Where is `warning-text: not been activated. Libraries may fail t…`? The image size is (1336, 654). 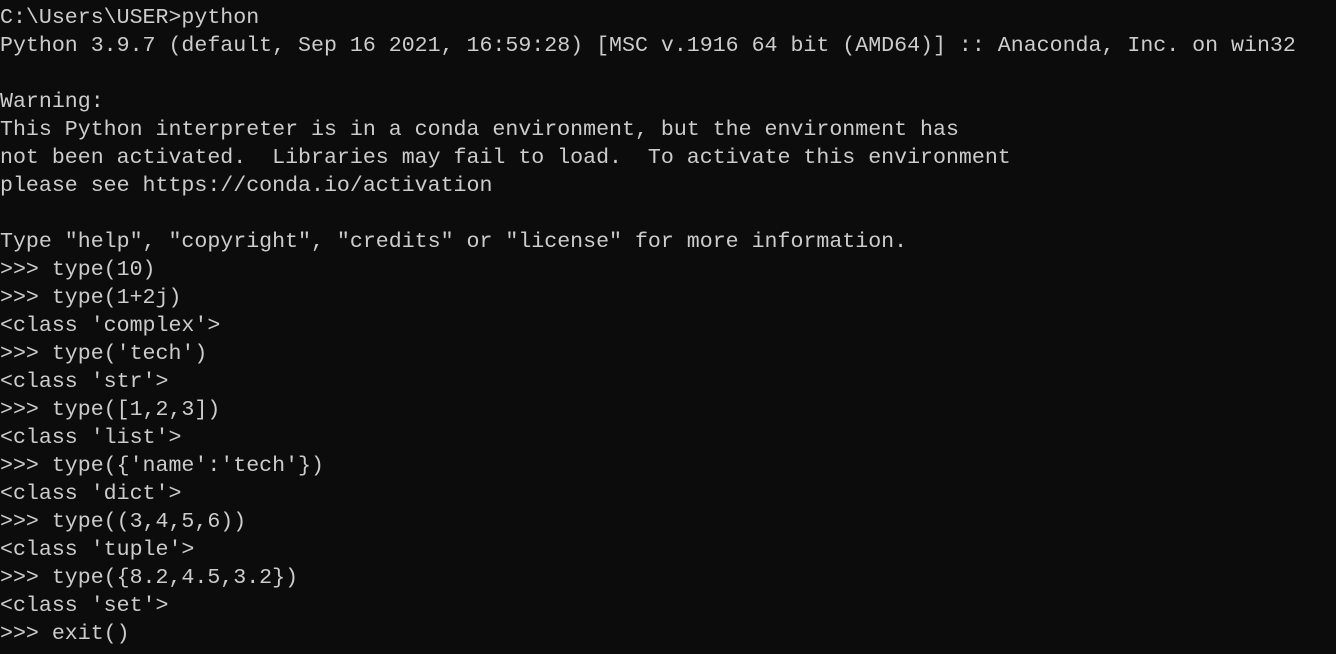
warning-text: not been activated. Libraries may fail t… is located at coordinates (505, 158).